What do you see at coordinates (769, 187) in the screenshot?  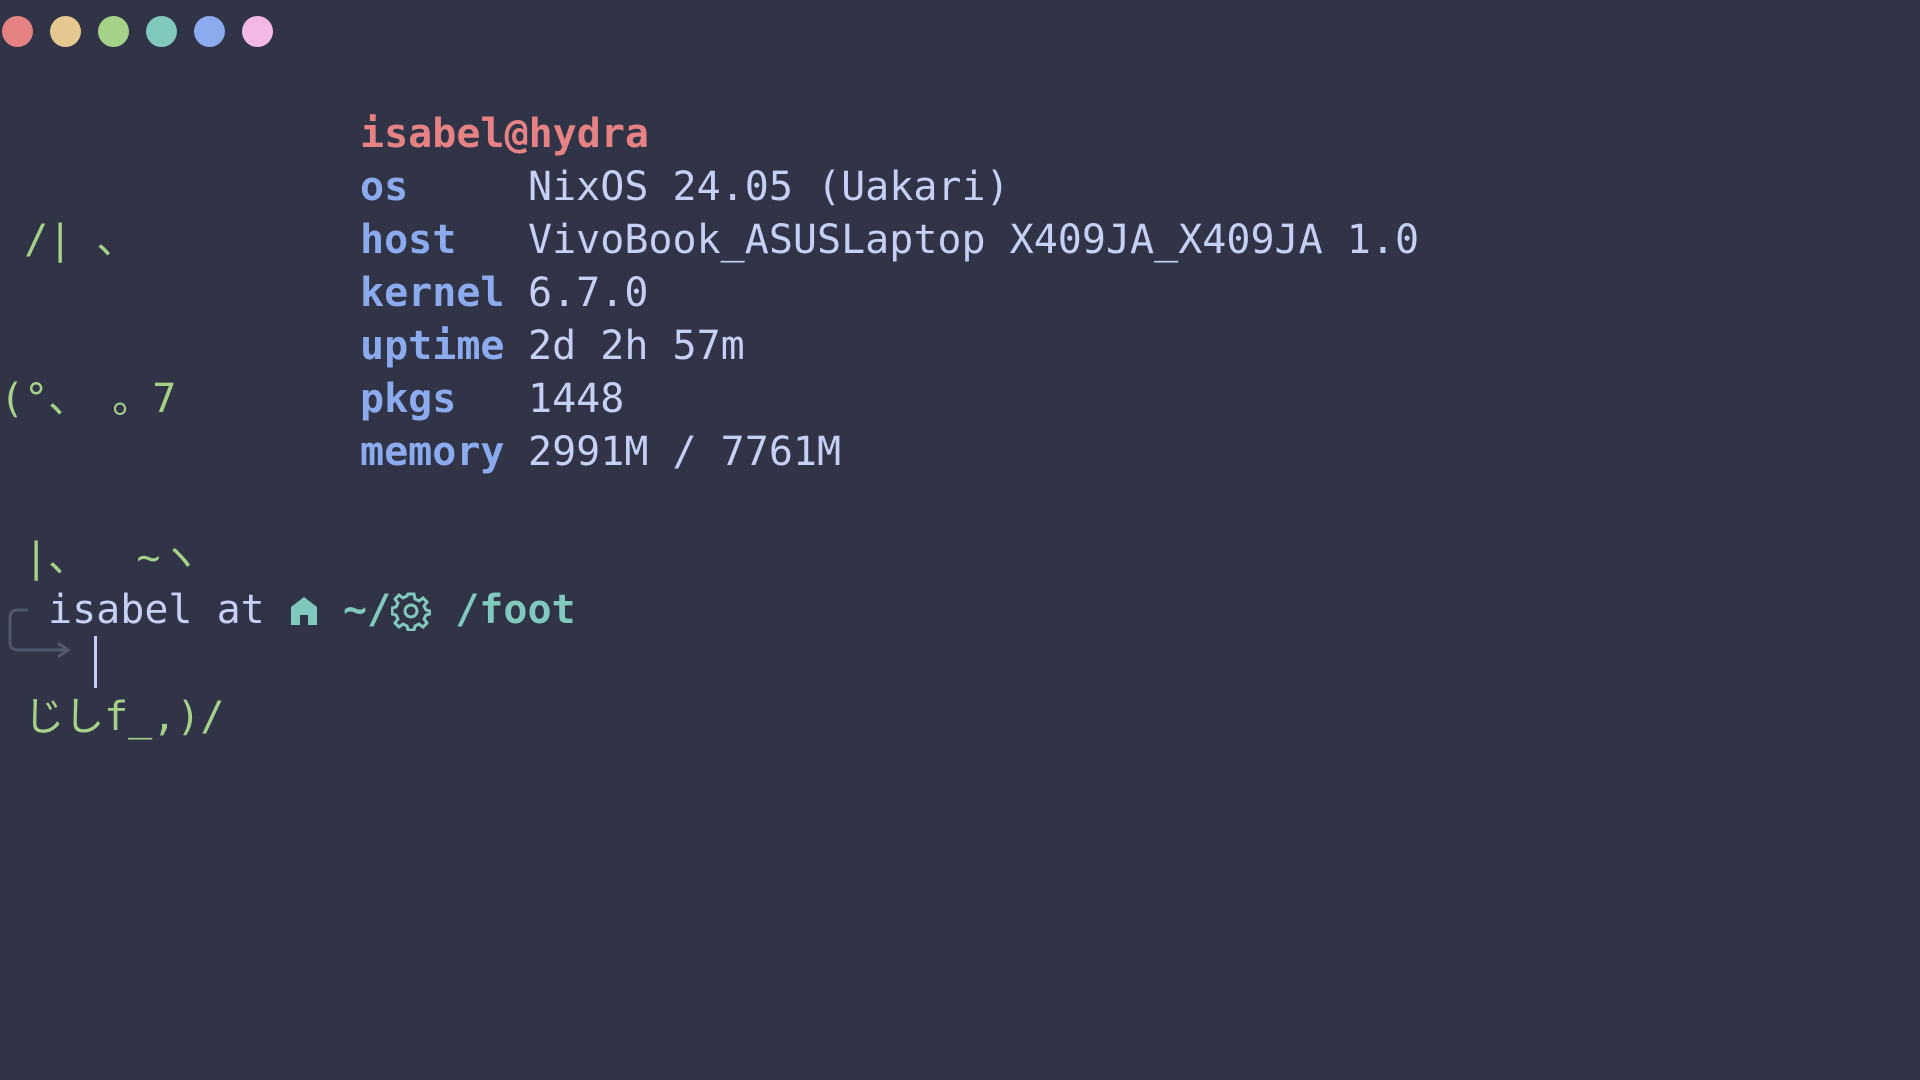 I see `info-value: NixOS 24.05 (Uakari)` at bounding box center [769, 187].